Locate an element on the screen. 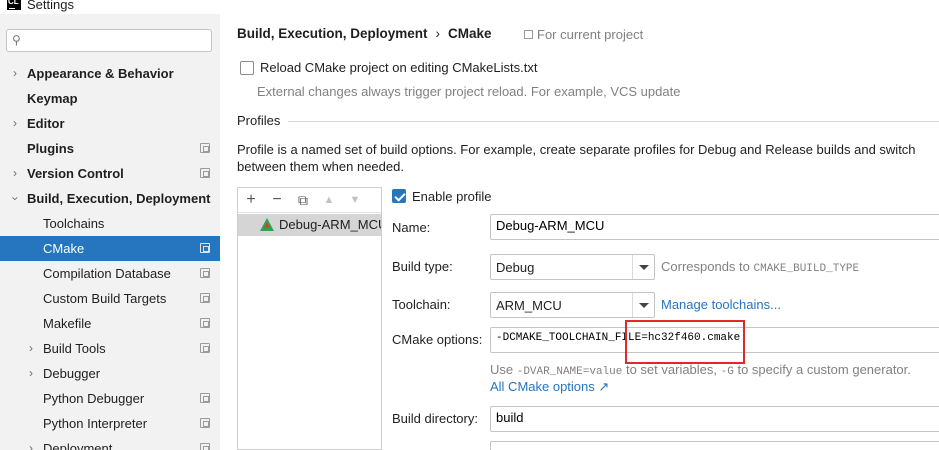 The image size is (939, 450). remove-profile-button: − is located at coordinates (277, 200).